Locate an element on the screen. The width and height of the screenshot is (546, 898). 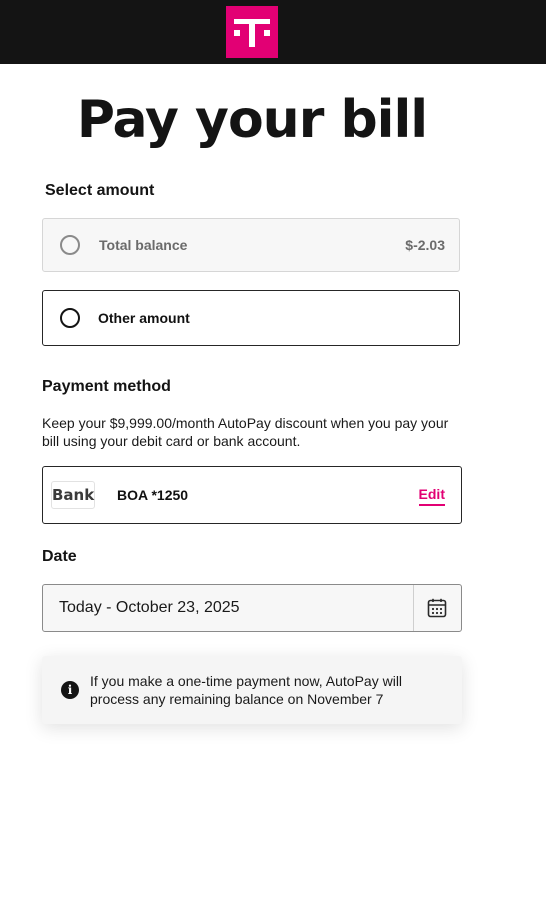
info-icon: i is located at coordinates (70, 690).